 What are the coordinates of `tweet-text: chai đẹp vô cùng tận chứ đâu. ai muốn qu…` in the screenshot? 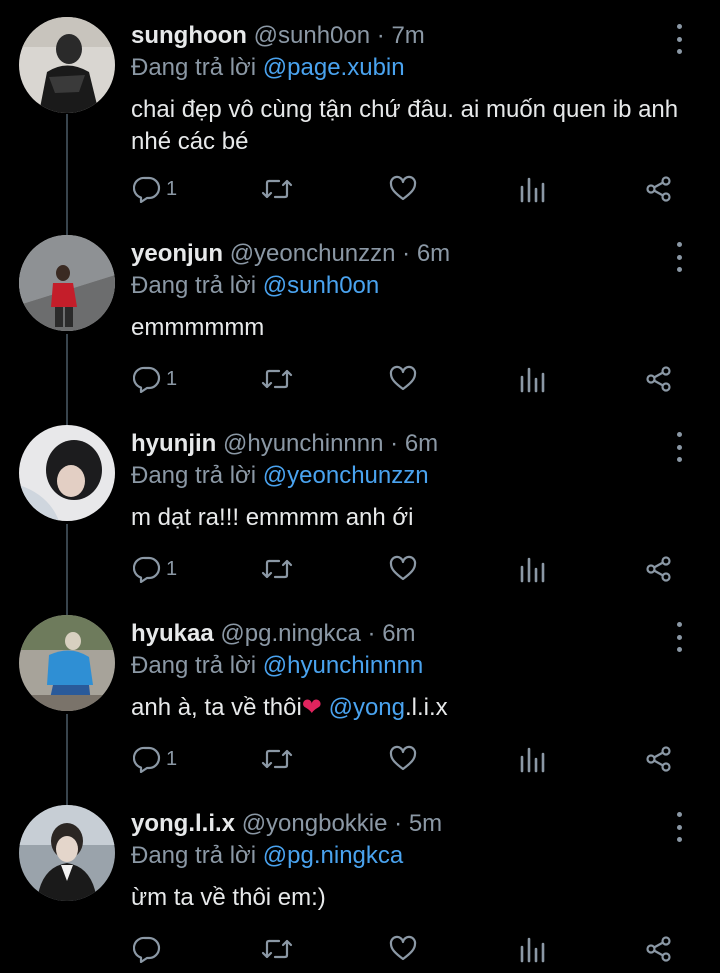 It's located at (405, 125).